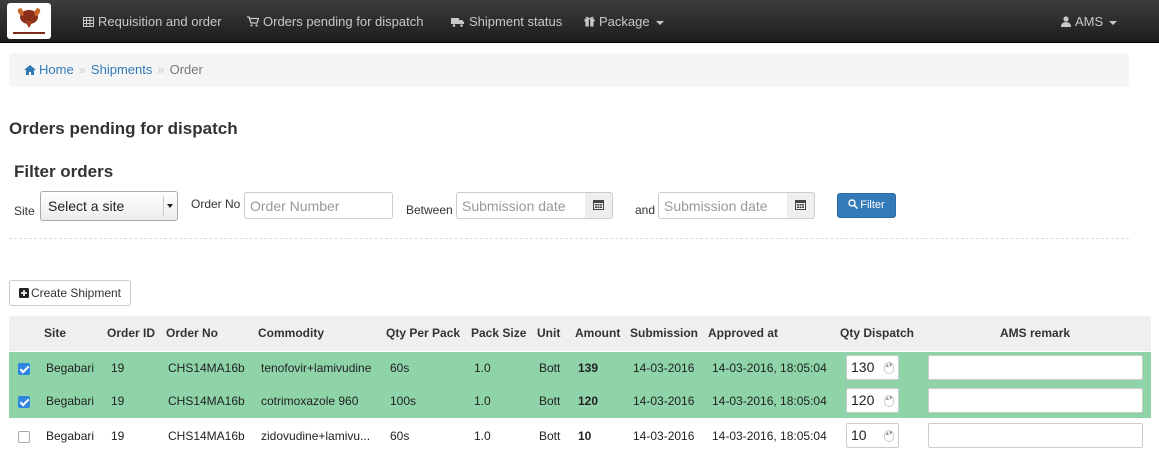 This screenshot has width=1159, height=463. Describe the element at coordinates (123, 128) in the screenshot. I see `page-title: Orders pending for dispatch` at that location.